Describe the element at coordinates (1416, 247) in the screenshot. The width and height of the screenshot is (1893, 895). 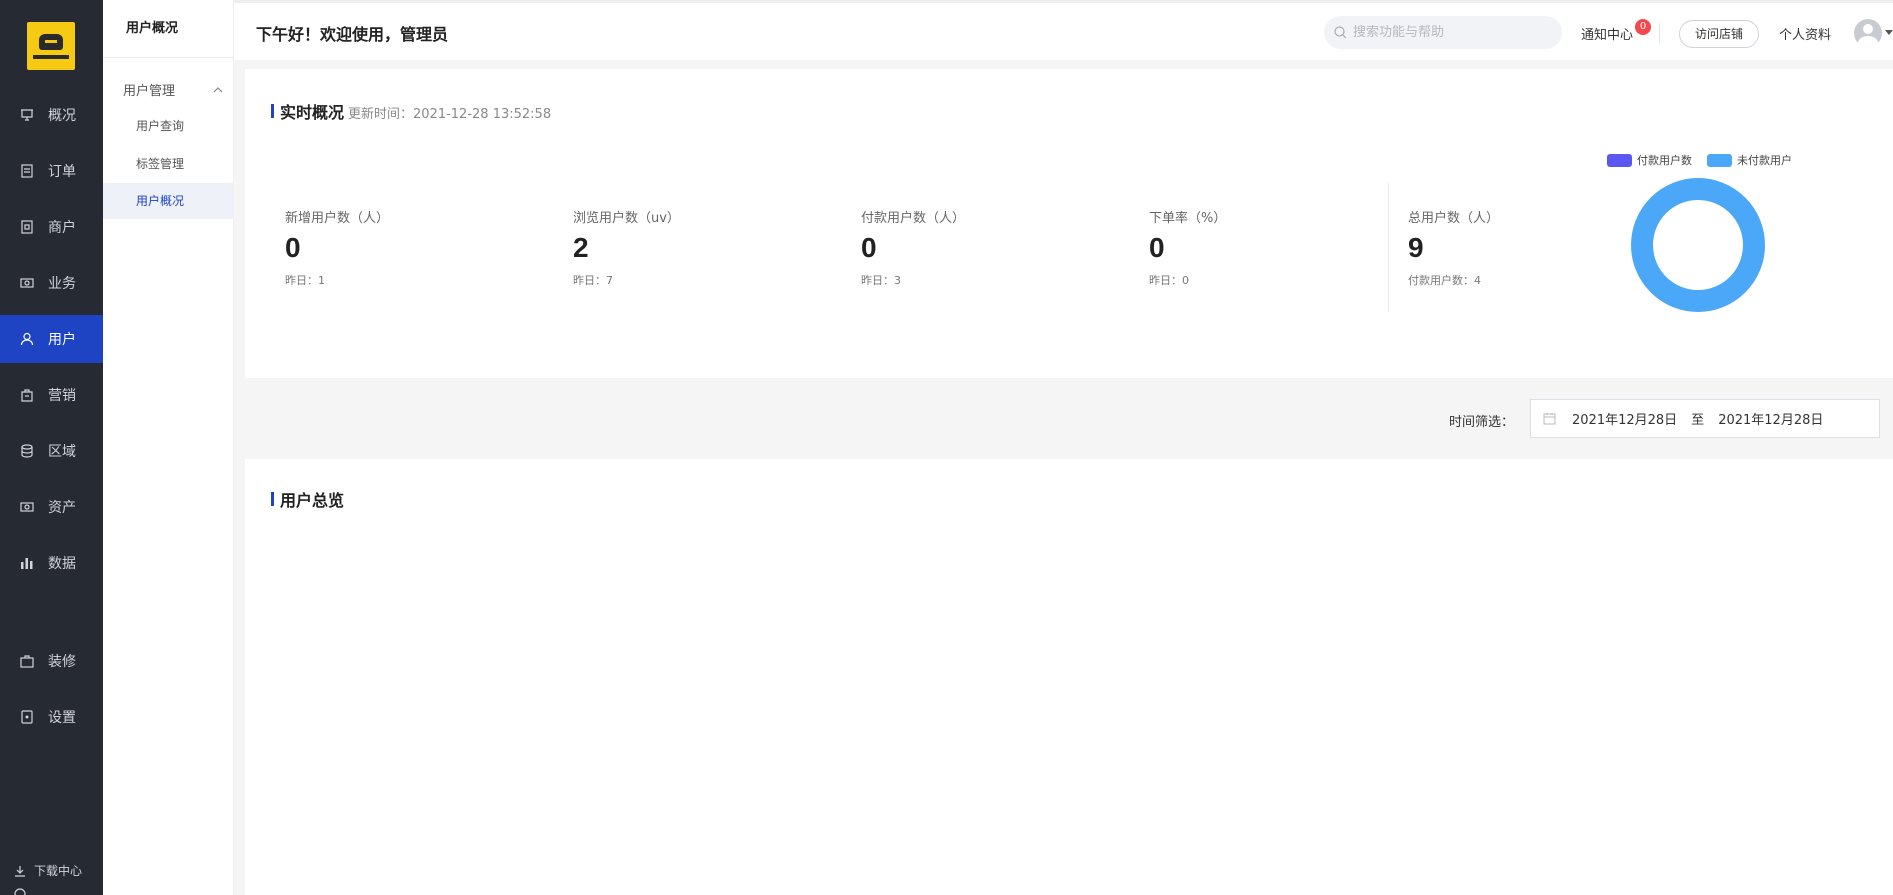
I see `stat-value: 9` at that location.